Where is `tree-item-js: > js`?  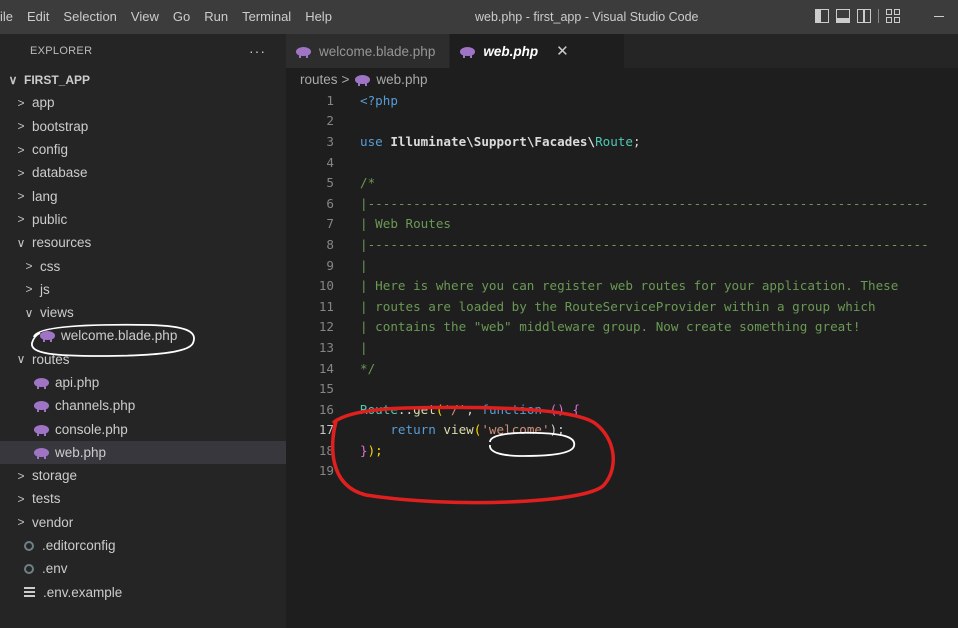 tree-item-js: > js is located at coordinates (143, 289).